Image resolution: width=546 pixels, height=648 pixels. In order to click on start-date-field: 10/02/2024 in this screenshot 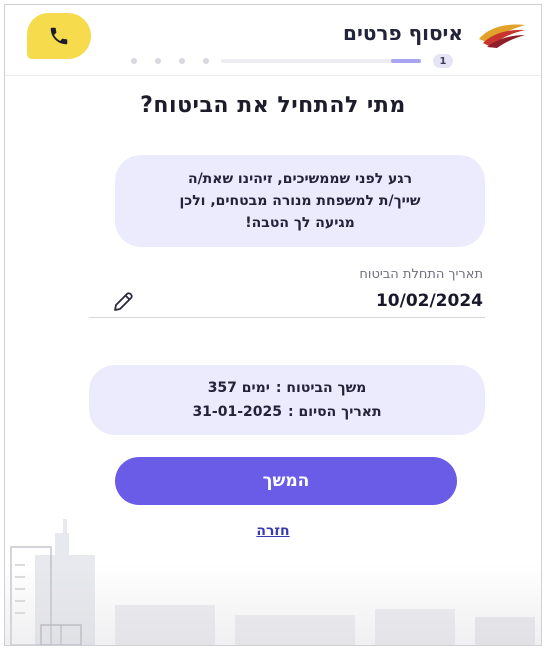, I will do `click(429, 301)`.